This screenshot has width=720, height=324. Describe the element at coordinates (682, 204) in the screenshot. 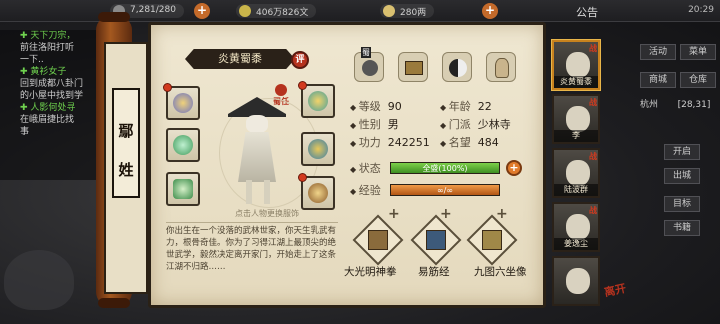

I see `menu-target-button: 目标` at that location.